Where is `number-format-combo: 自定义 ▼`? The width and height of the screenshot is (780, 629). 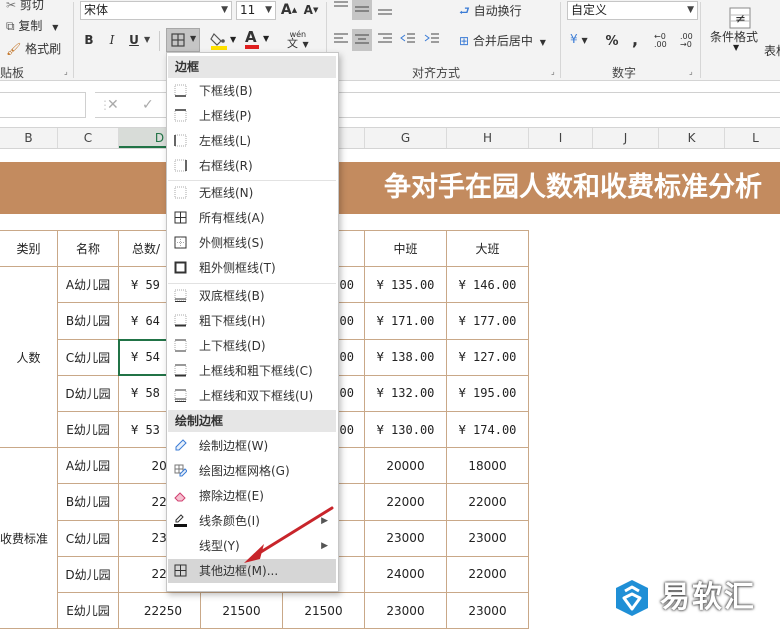
number-format-combo: 自定义 ▼ is located at coordinates (632, 10).